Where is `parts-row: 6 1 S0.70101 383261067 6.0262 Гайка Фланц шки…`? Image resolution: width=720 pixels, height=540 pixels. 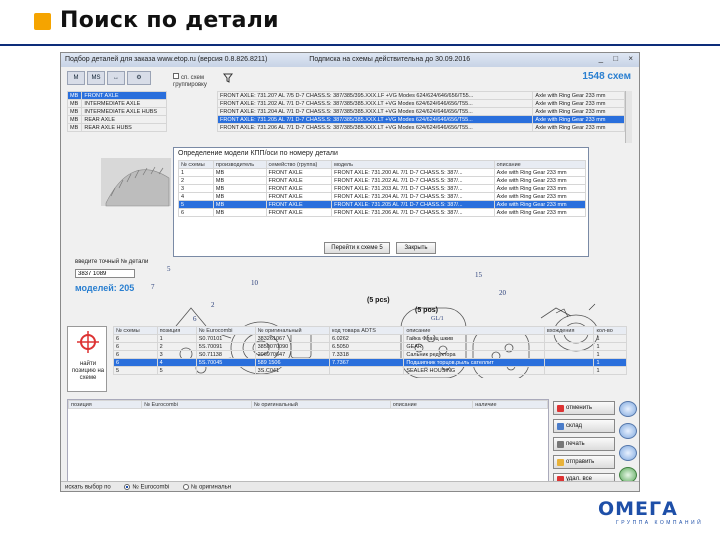
parts-row: 6 1 S0.70101 383261067 6.0262 Гайка Фланц шки… is located at coordinates (370, 338).